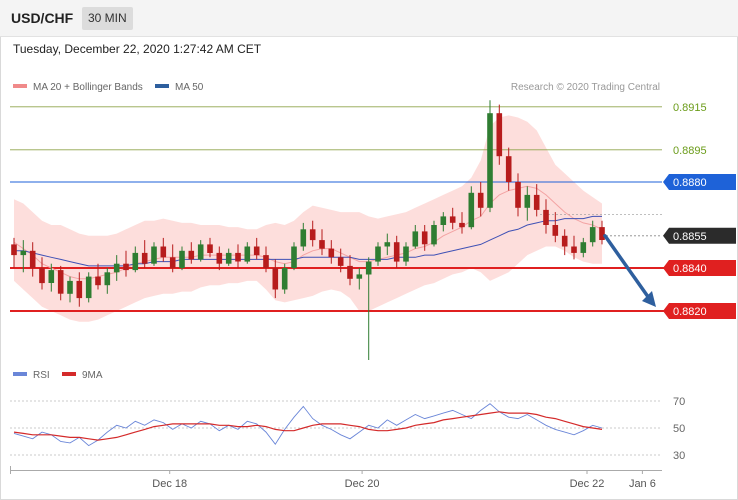 The image size is (738, 500). I want to click on price-level-badge-last: 0.8855, so click(699, 235).